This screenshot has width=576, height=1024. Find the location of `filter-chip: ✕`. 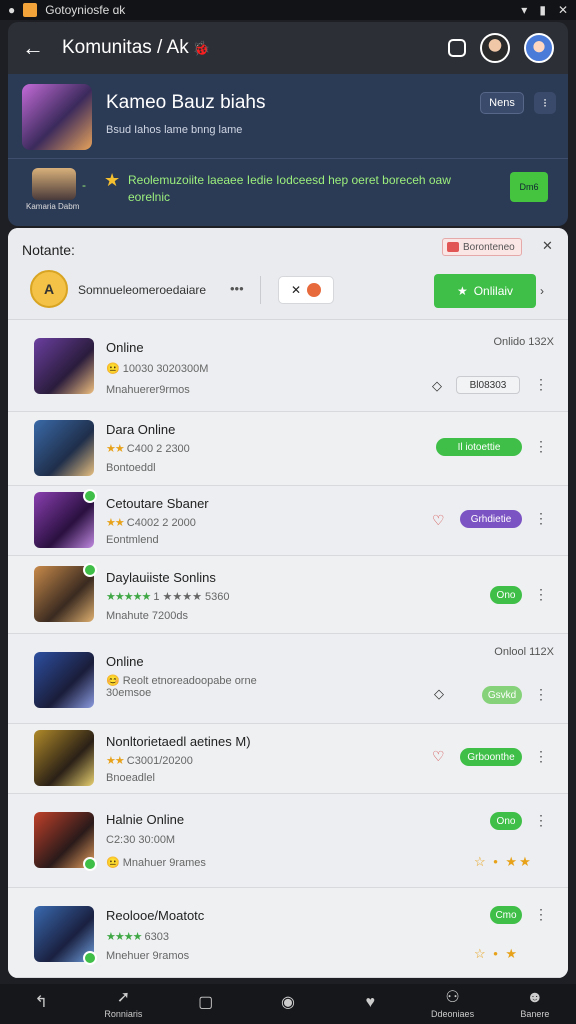

filter-chip: ✕ is located at coordinates (306, 290).